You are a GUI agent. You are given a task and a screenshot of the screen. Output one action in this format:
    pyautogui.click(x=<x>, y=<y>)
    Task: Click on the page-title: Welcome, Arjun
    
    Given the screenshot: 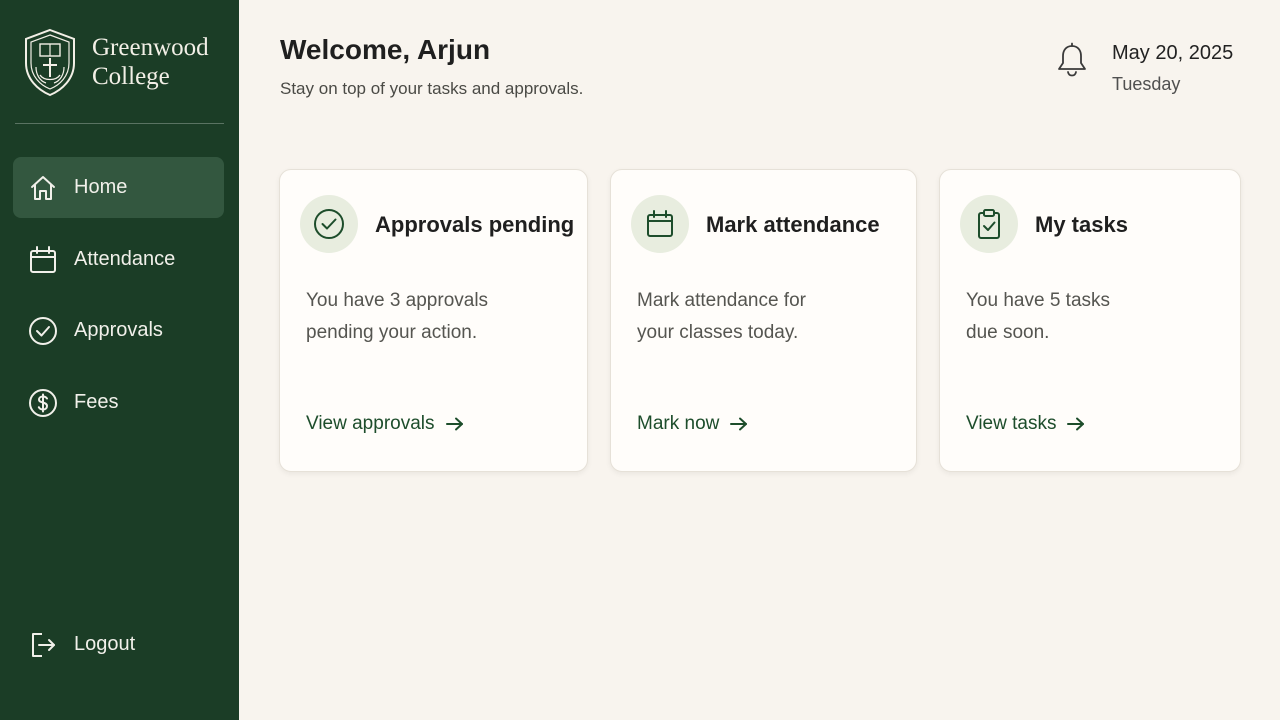 What is the action you would take?
    pyautogui.click(x=385, y=49)
    